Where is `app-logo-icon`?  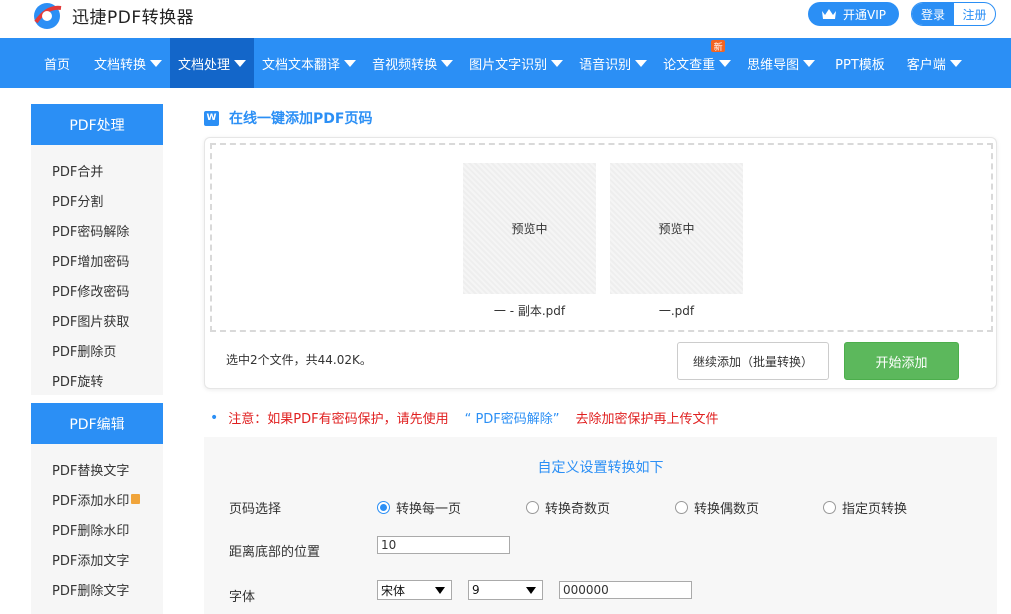 app-logo-icon is located at coordinates (48, 16).